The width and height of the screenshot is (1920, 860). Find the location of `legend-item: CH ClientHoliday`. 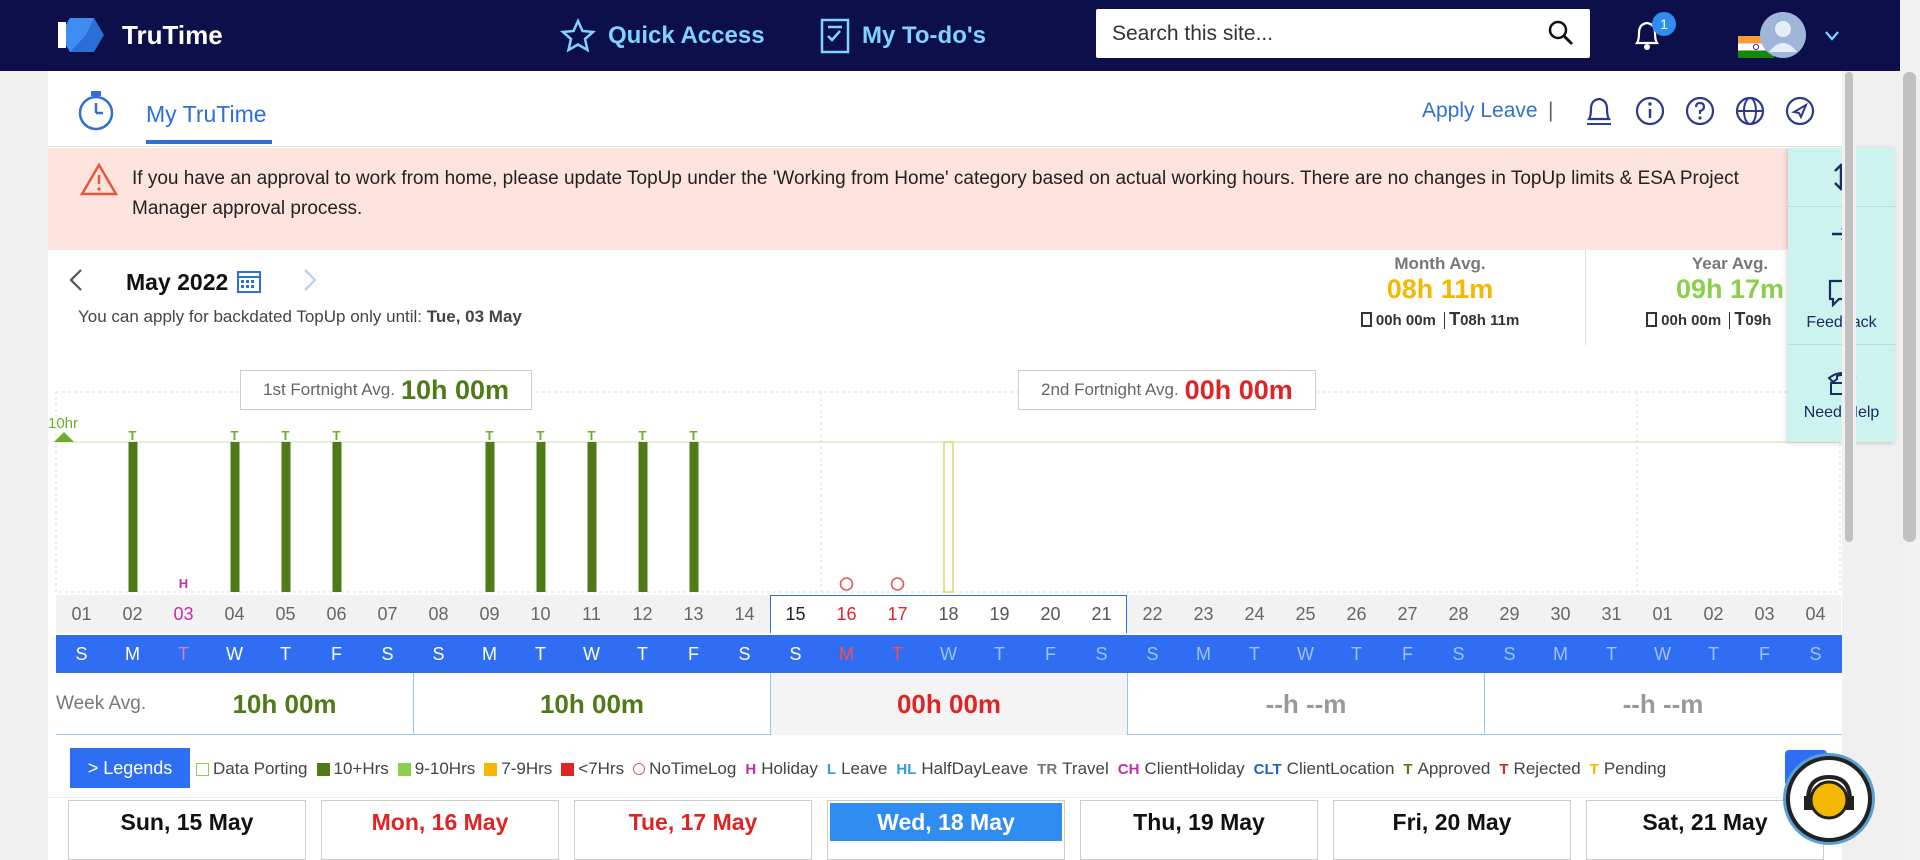

legend-item: CH ClientHoliday is located at coordinates (1181, 769).